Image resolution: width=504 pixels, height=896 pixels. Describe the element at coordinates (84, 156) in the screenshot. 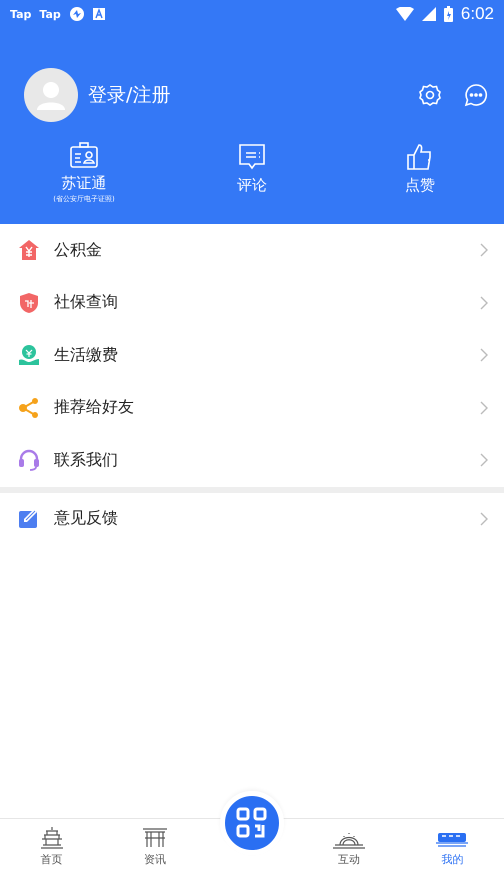

I see `id-card-icon` at that location.